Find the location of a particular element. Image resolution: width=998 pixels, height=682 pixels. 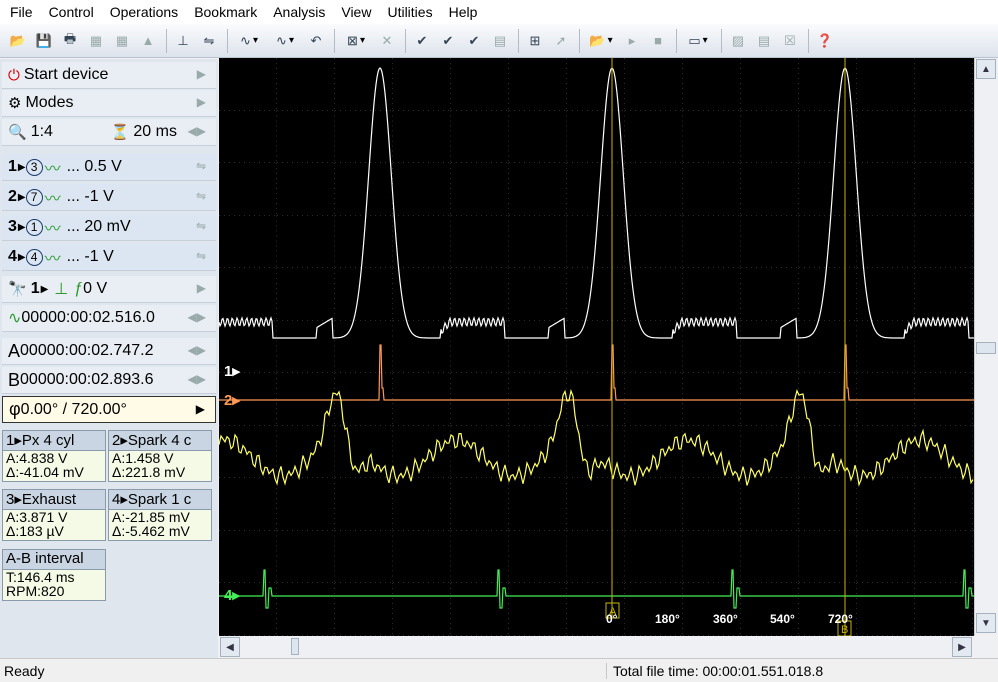

probe-badge: 1 is located at coordinates (34, 227).